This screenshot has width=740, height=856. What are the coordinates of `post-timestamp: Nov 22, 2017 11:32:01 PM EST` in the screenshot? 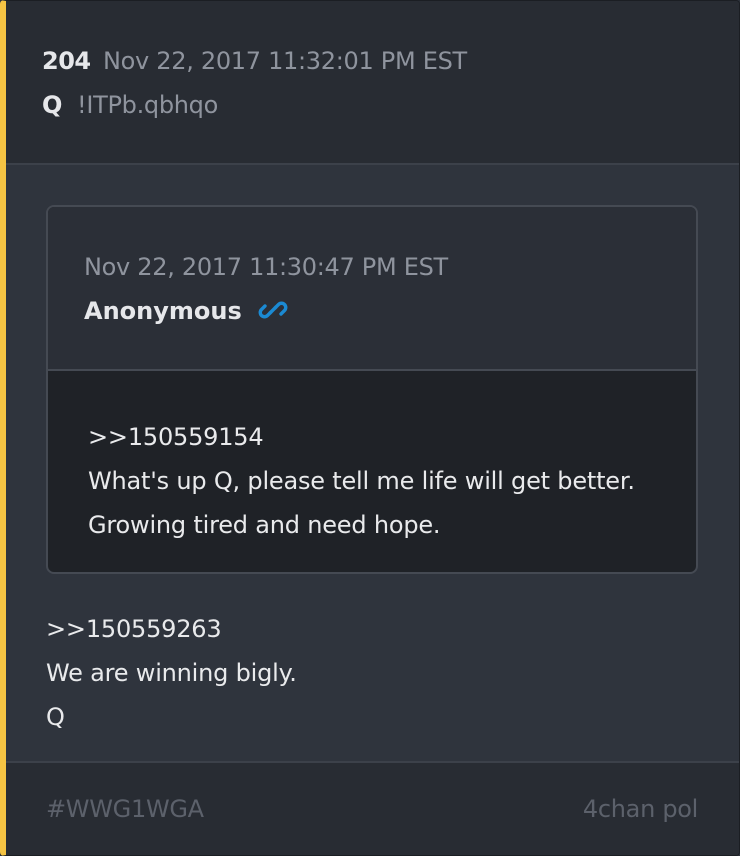 It's located at (285, 61).